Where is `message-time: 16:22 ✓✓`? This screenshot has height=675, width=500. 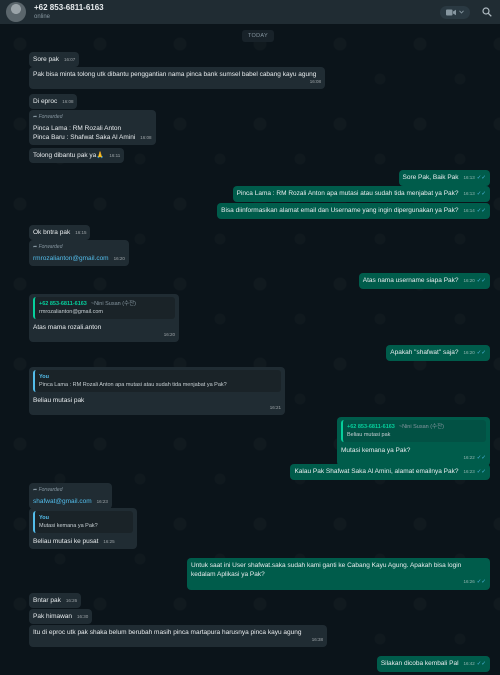
message-time: 16:22 ✓✓ is located at coordinates (416, 458).